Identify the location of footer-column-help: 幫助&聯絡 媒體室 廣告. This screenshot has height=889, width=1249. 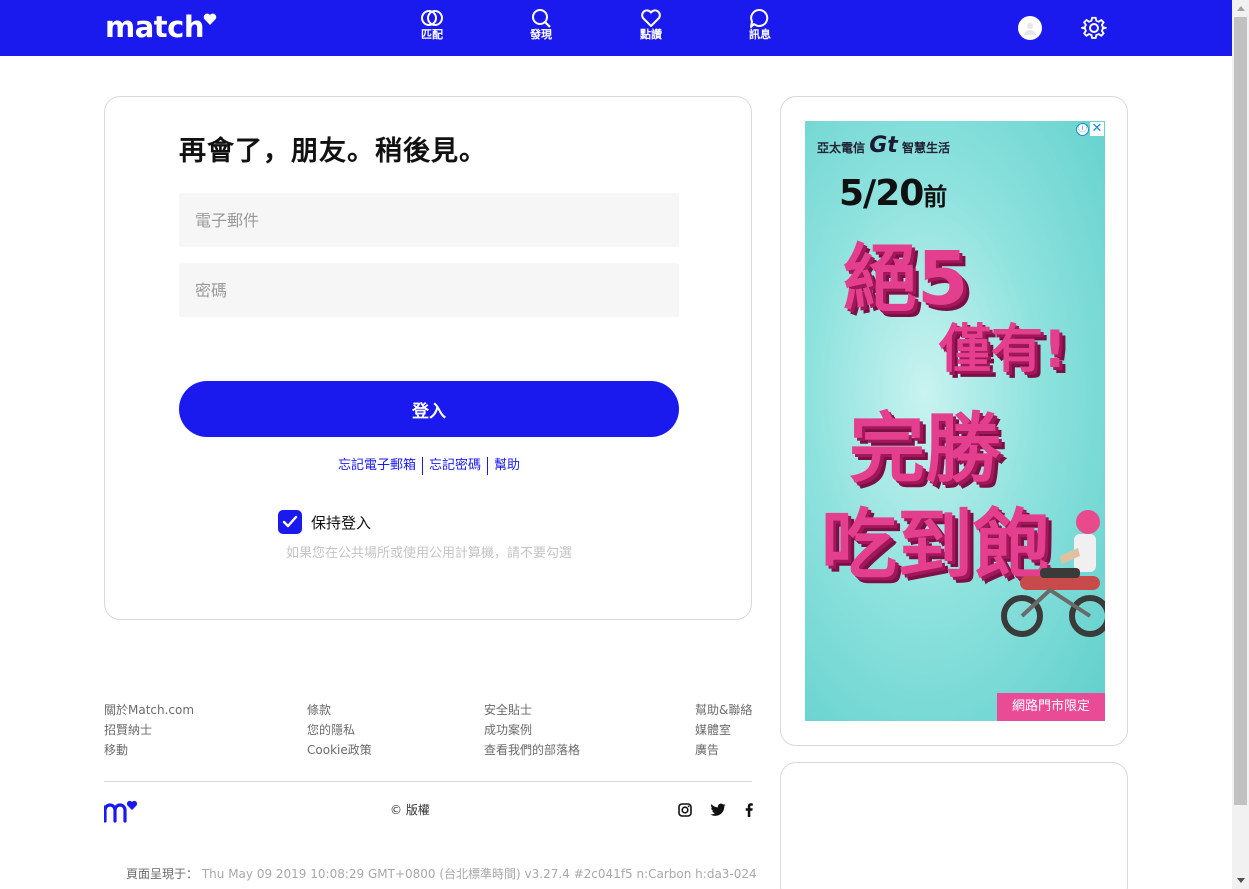
(723, 730).